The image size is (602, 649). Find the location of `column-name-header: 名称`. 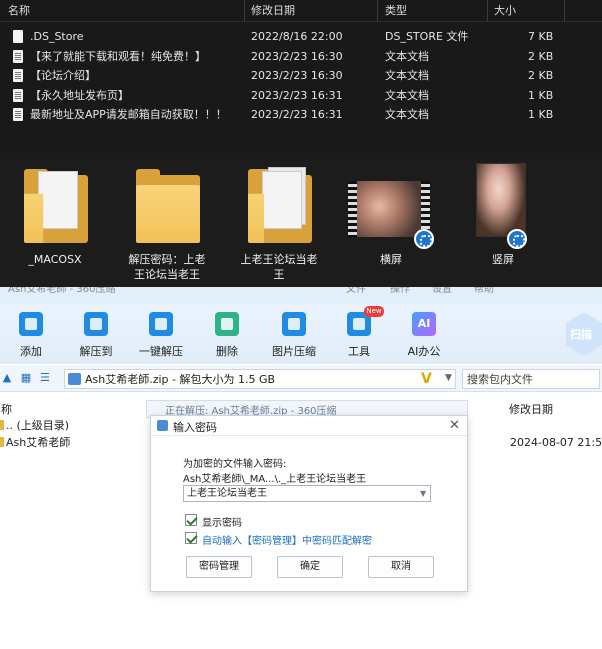

column-name-header: 名称 is located at coordinates (19, 11).